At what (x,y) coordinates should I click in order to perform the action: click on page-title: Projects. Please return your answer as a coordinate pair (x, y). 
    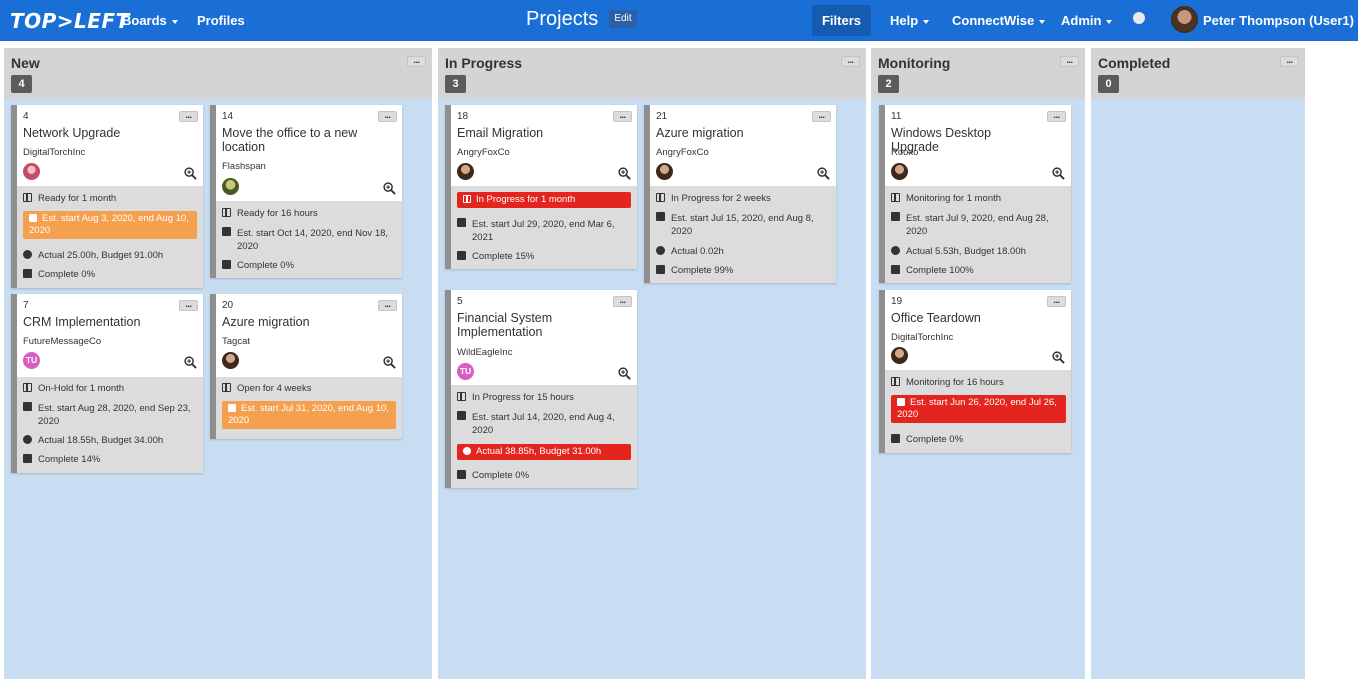
    Looking at the image, I should click on (562, 19).